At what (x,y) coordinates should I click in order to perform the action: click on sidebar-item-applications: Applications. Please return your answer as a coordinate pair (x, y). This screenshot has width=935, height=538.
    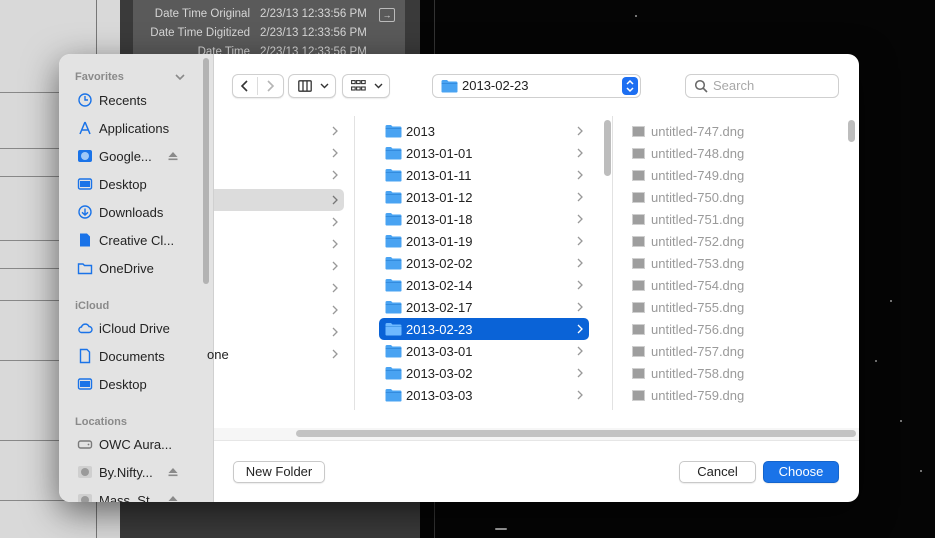
    Looking at the image, I should click on (135, 128).